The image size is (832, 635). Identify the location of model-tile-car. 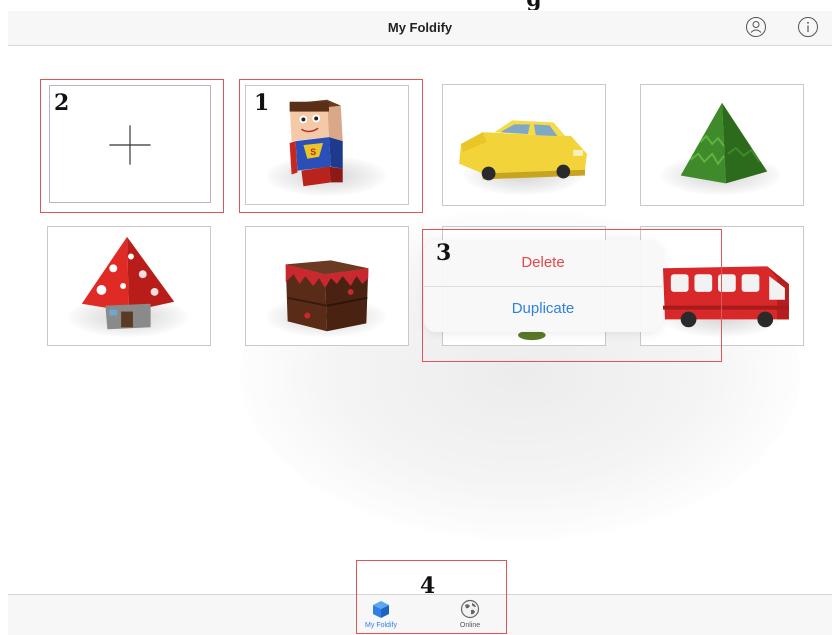
(524, 145).